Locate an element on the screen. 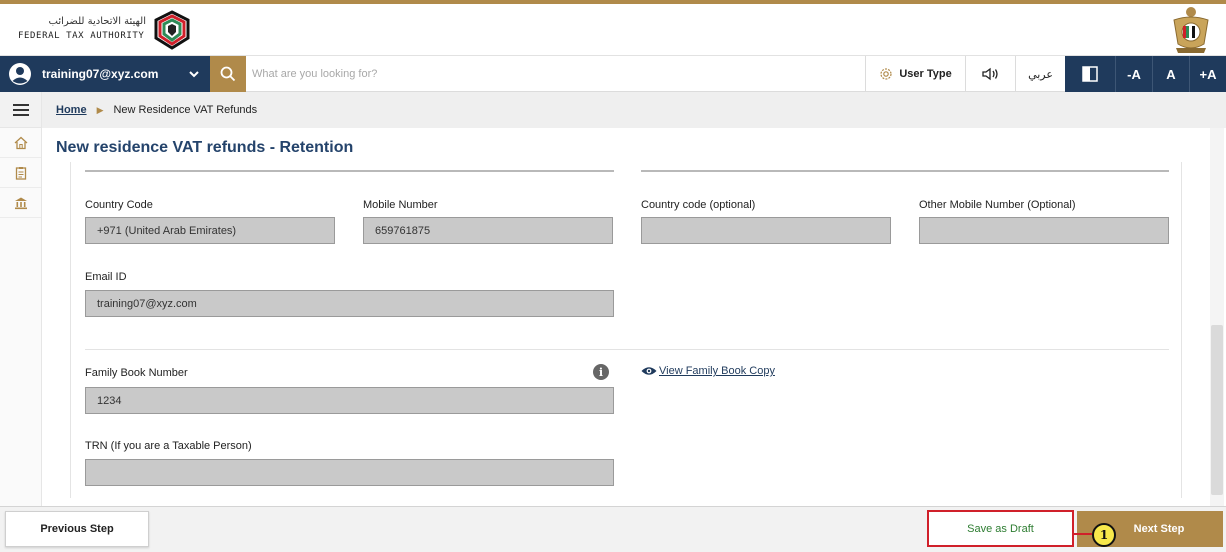 The height and width of the screenshot is (552, 1226). logo-english-text: FEDERAL TAX AUTHORITY is located at coordinates (81, 36).